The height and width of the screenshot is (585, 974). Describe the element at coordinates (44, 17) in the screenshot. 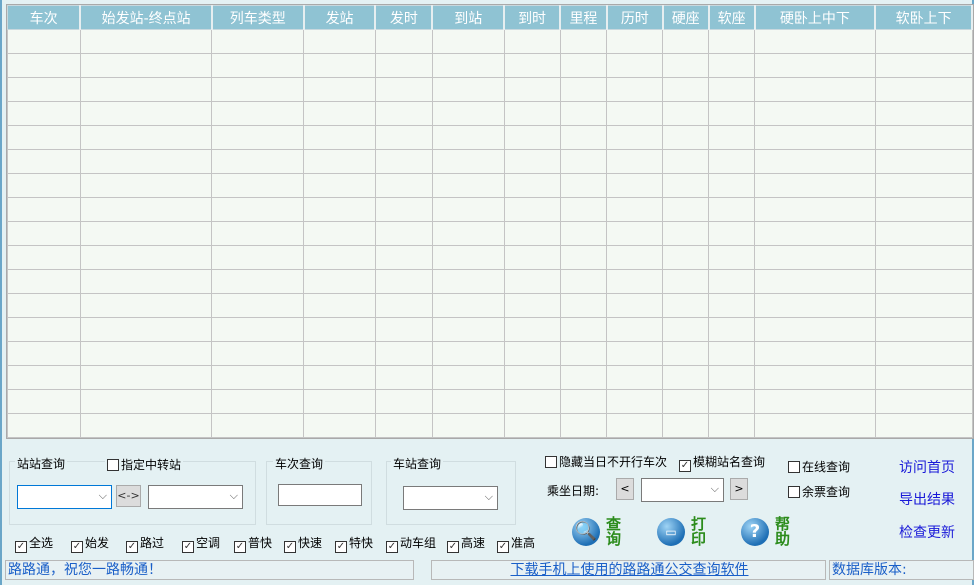

I see `column-header: 车次` at that location.